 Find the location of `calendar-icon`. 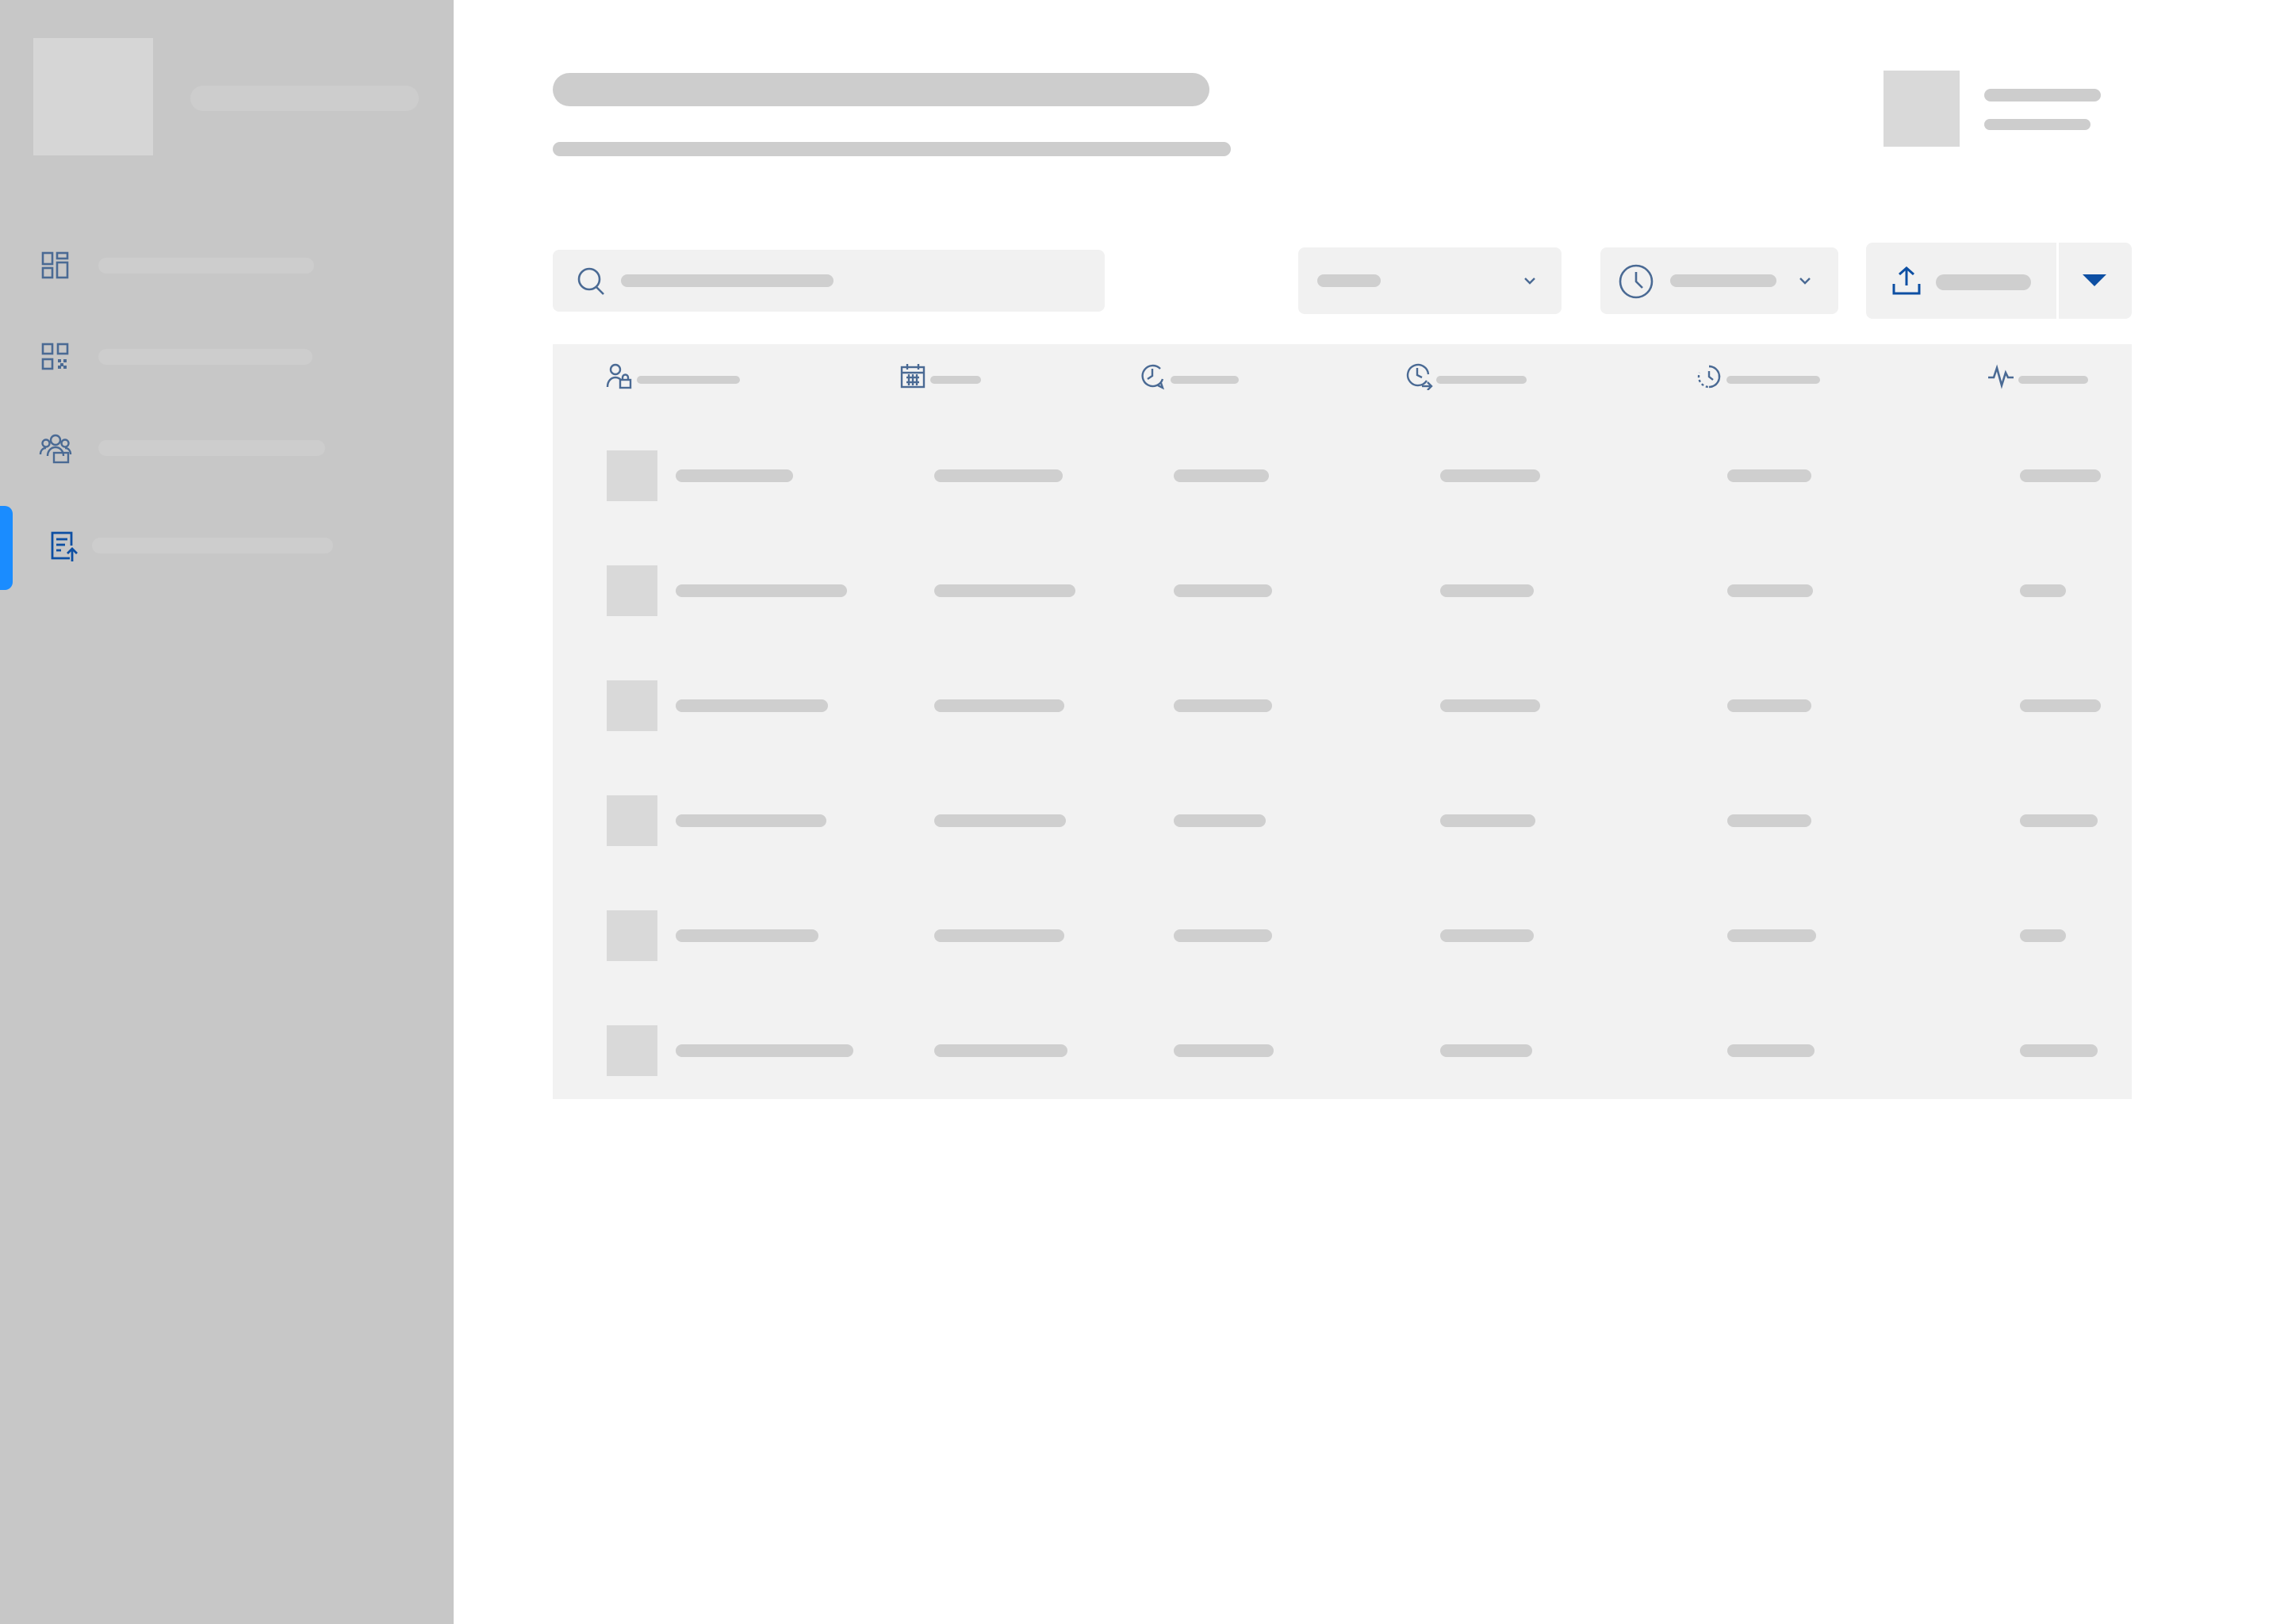

calendar-icon is located at coordinates (913, 376).